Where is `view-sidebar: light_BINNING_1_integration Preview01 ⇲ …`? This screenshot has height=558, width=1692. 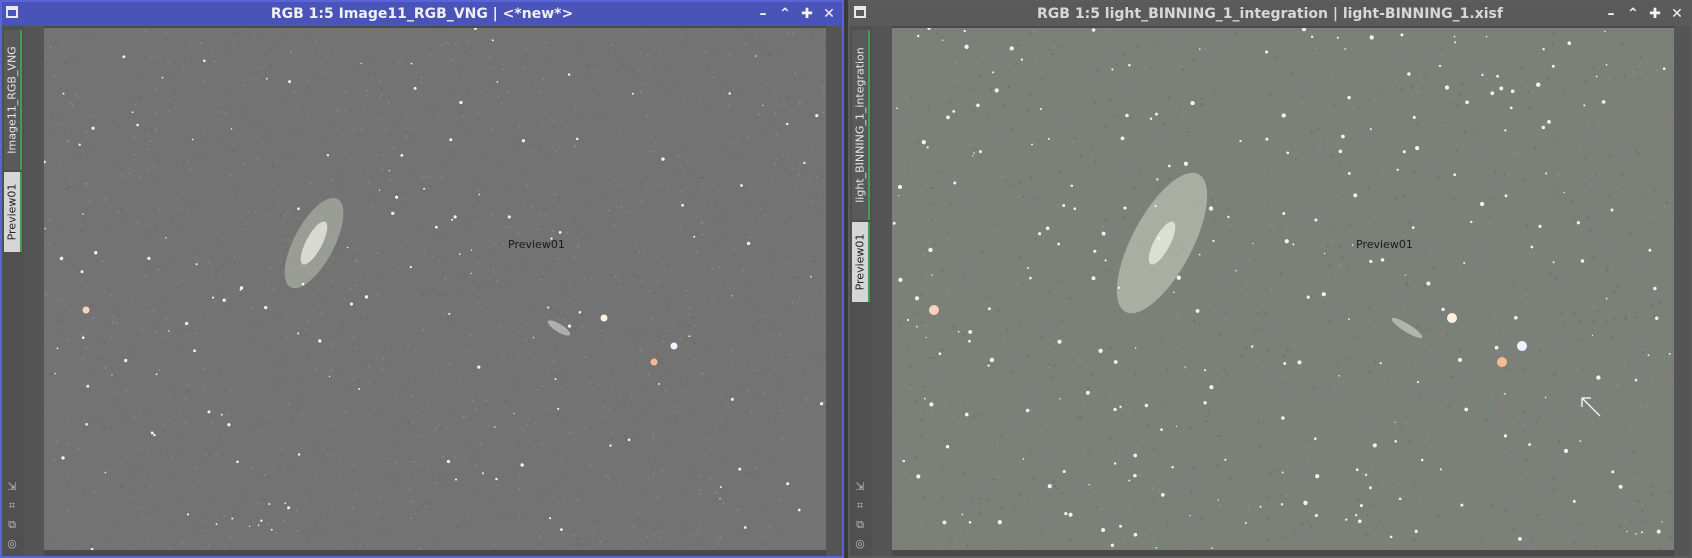
view-sidebar: light_BINNING_1_integration Preview01 ⇲ … is located at coordinates (861, 291).